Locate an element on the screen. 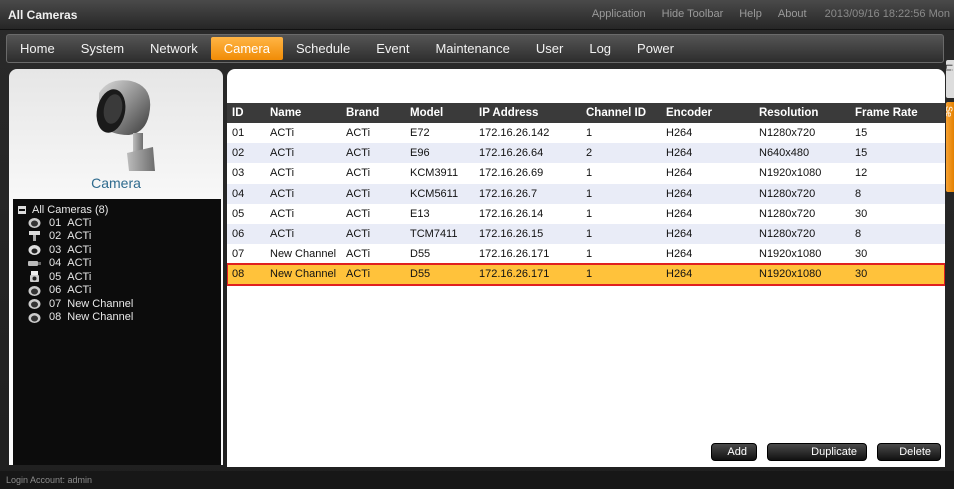 The width and height of the screenshot is (954, 489). tree-item-id: 06 is located at coordinates (55, 290).